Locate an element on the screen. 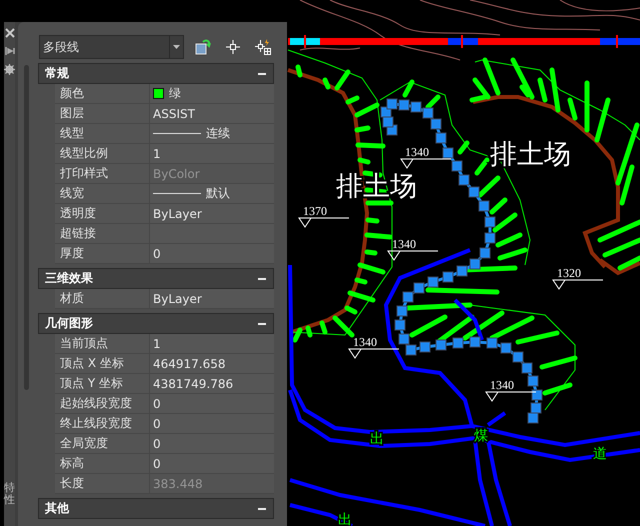 The image size is (640, 526). caret-icon is located at coordinates (176, 47).